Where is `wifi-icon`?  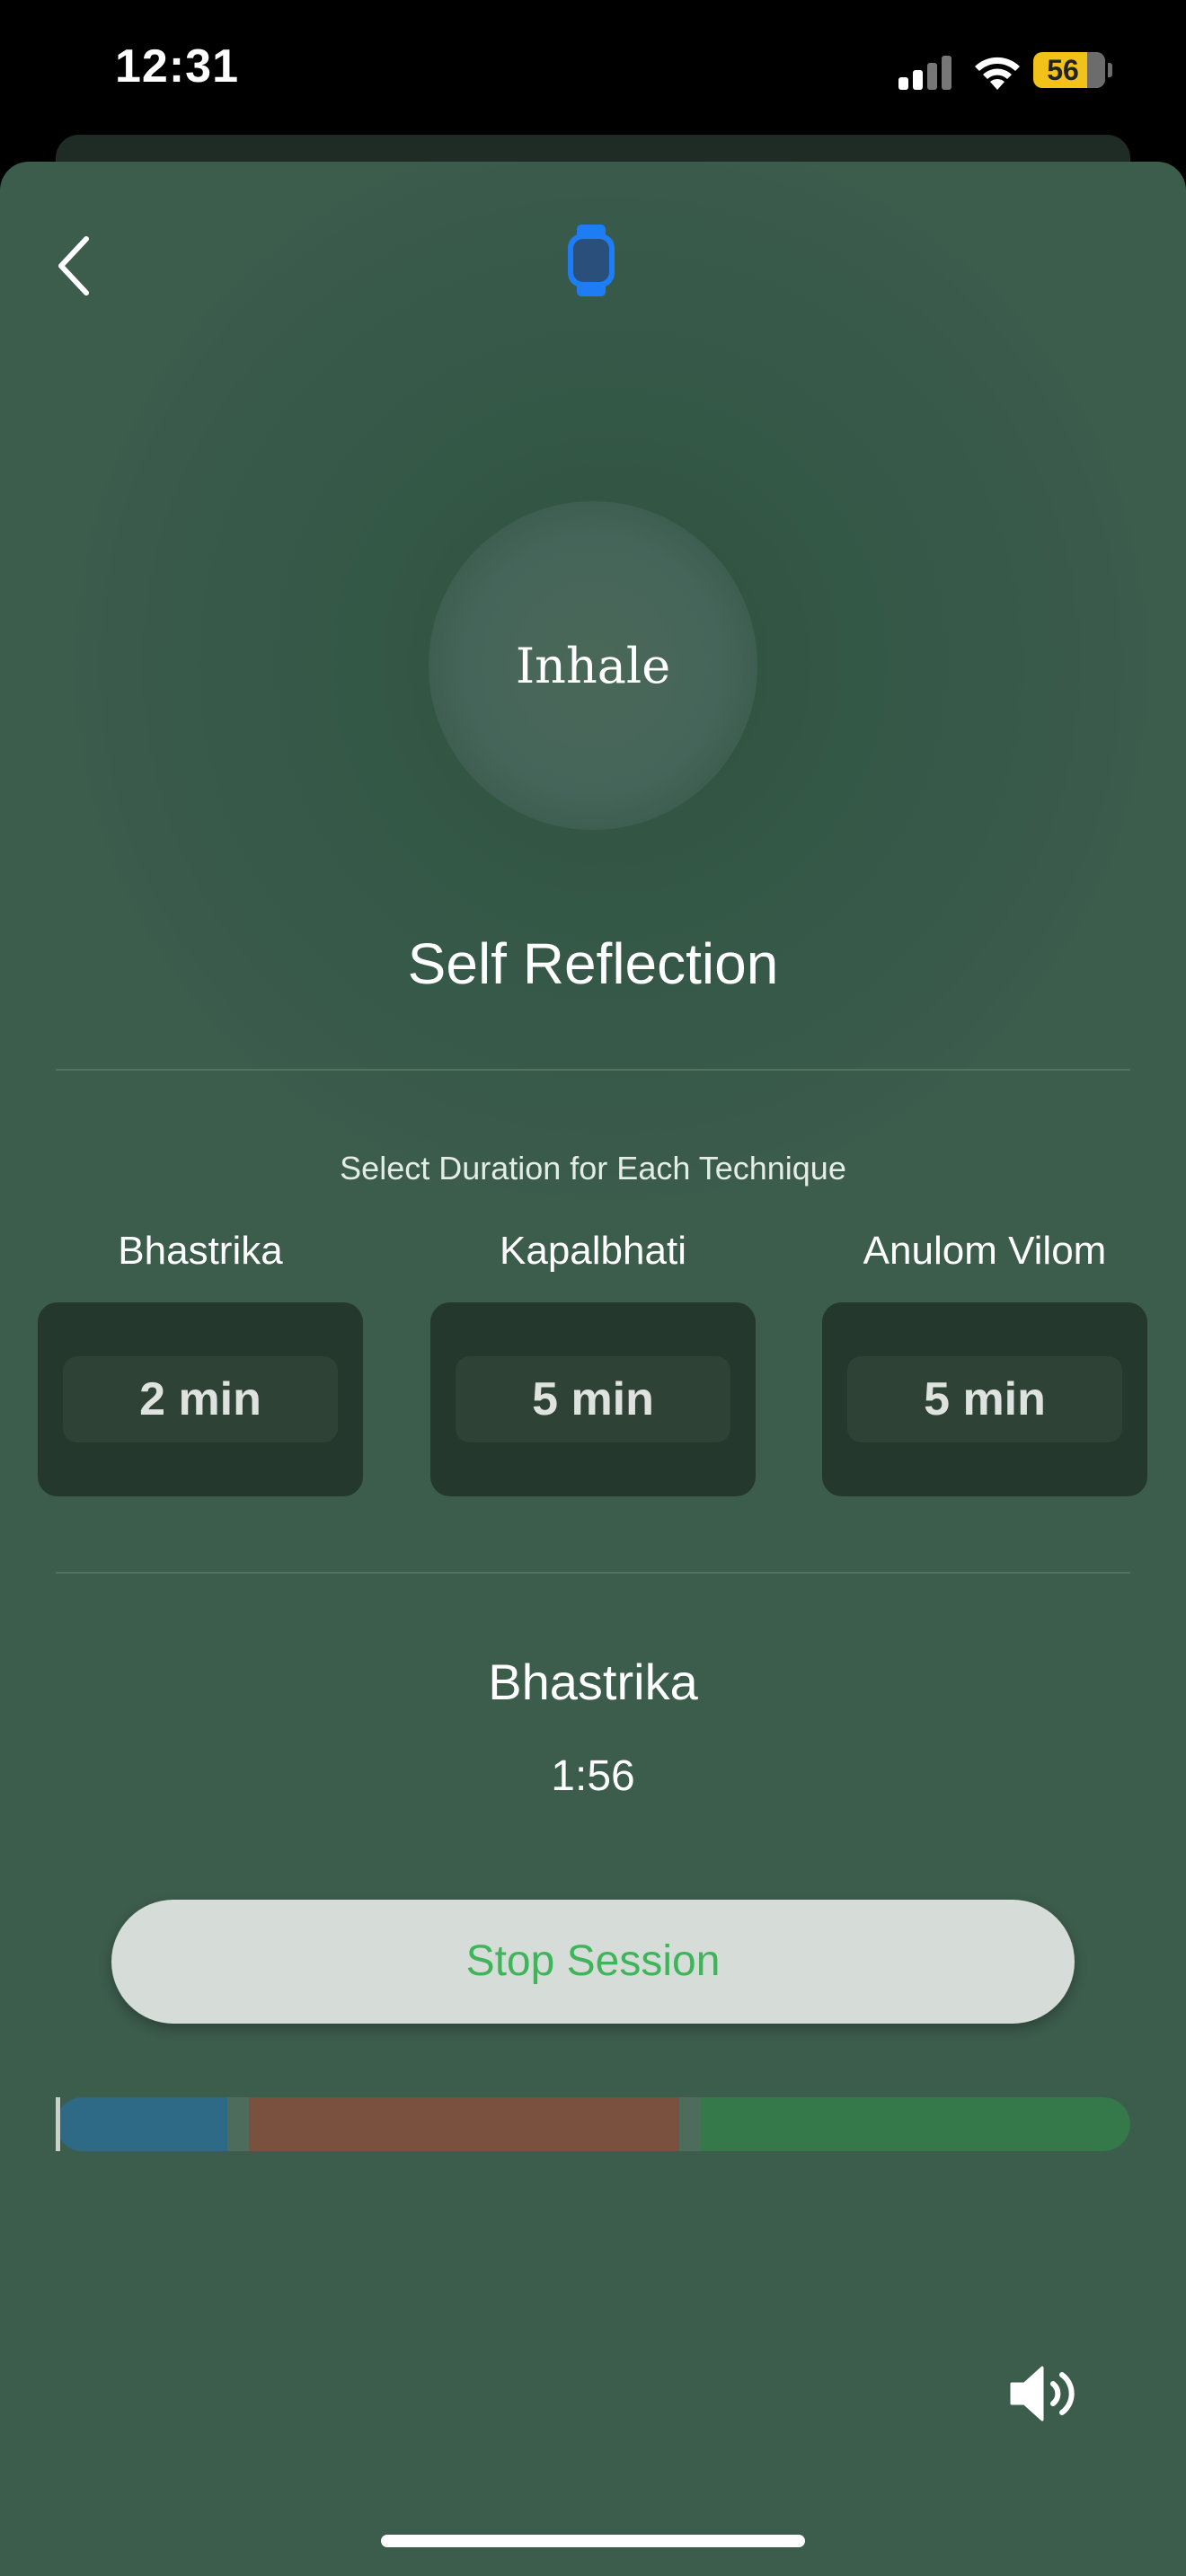
wifi-icon is located at coordinates (997, 73).